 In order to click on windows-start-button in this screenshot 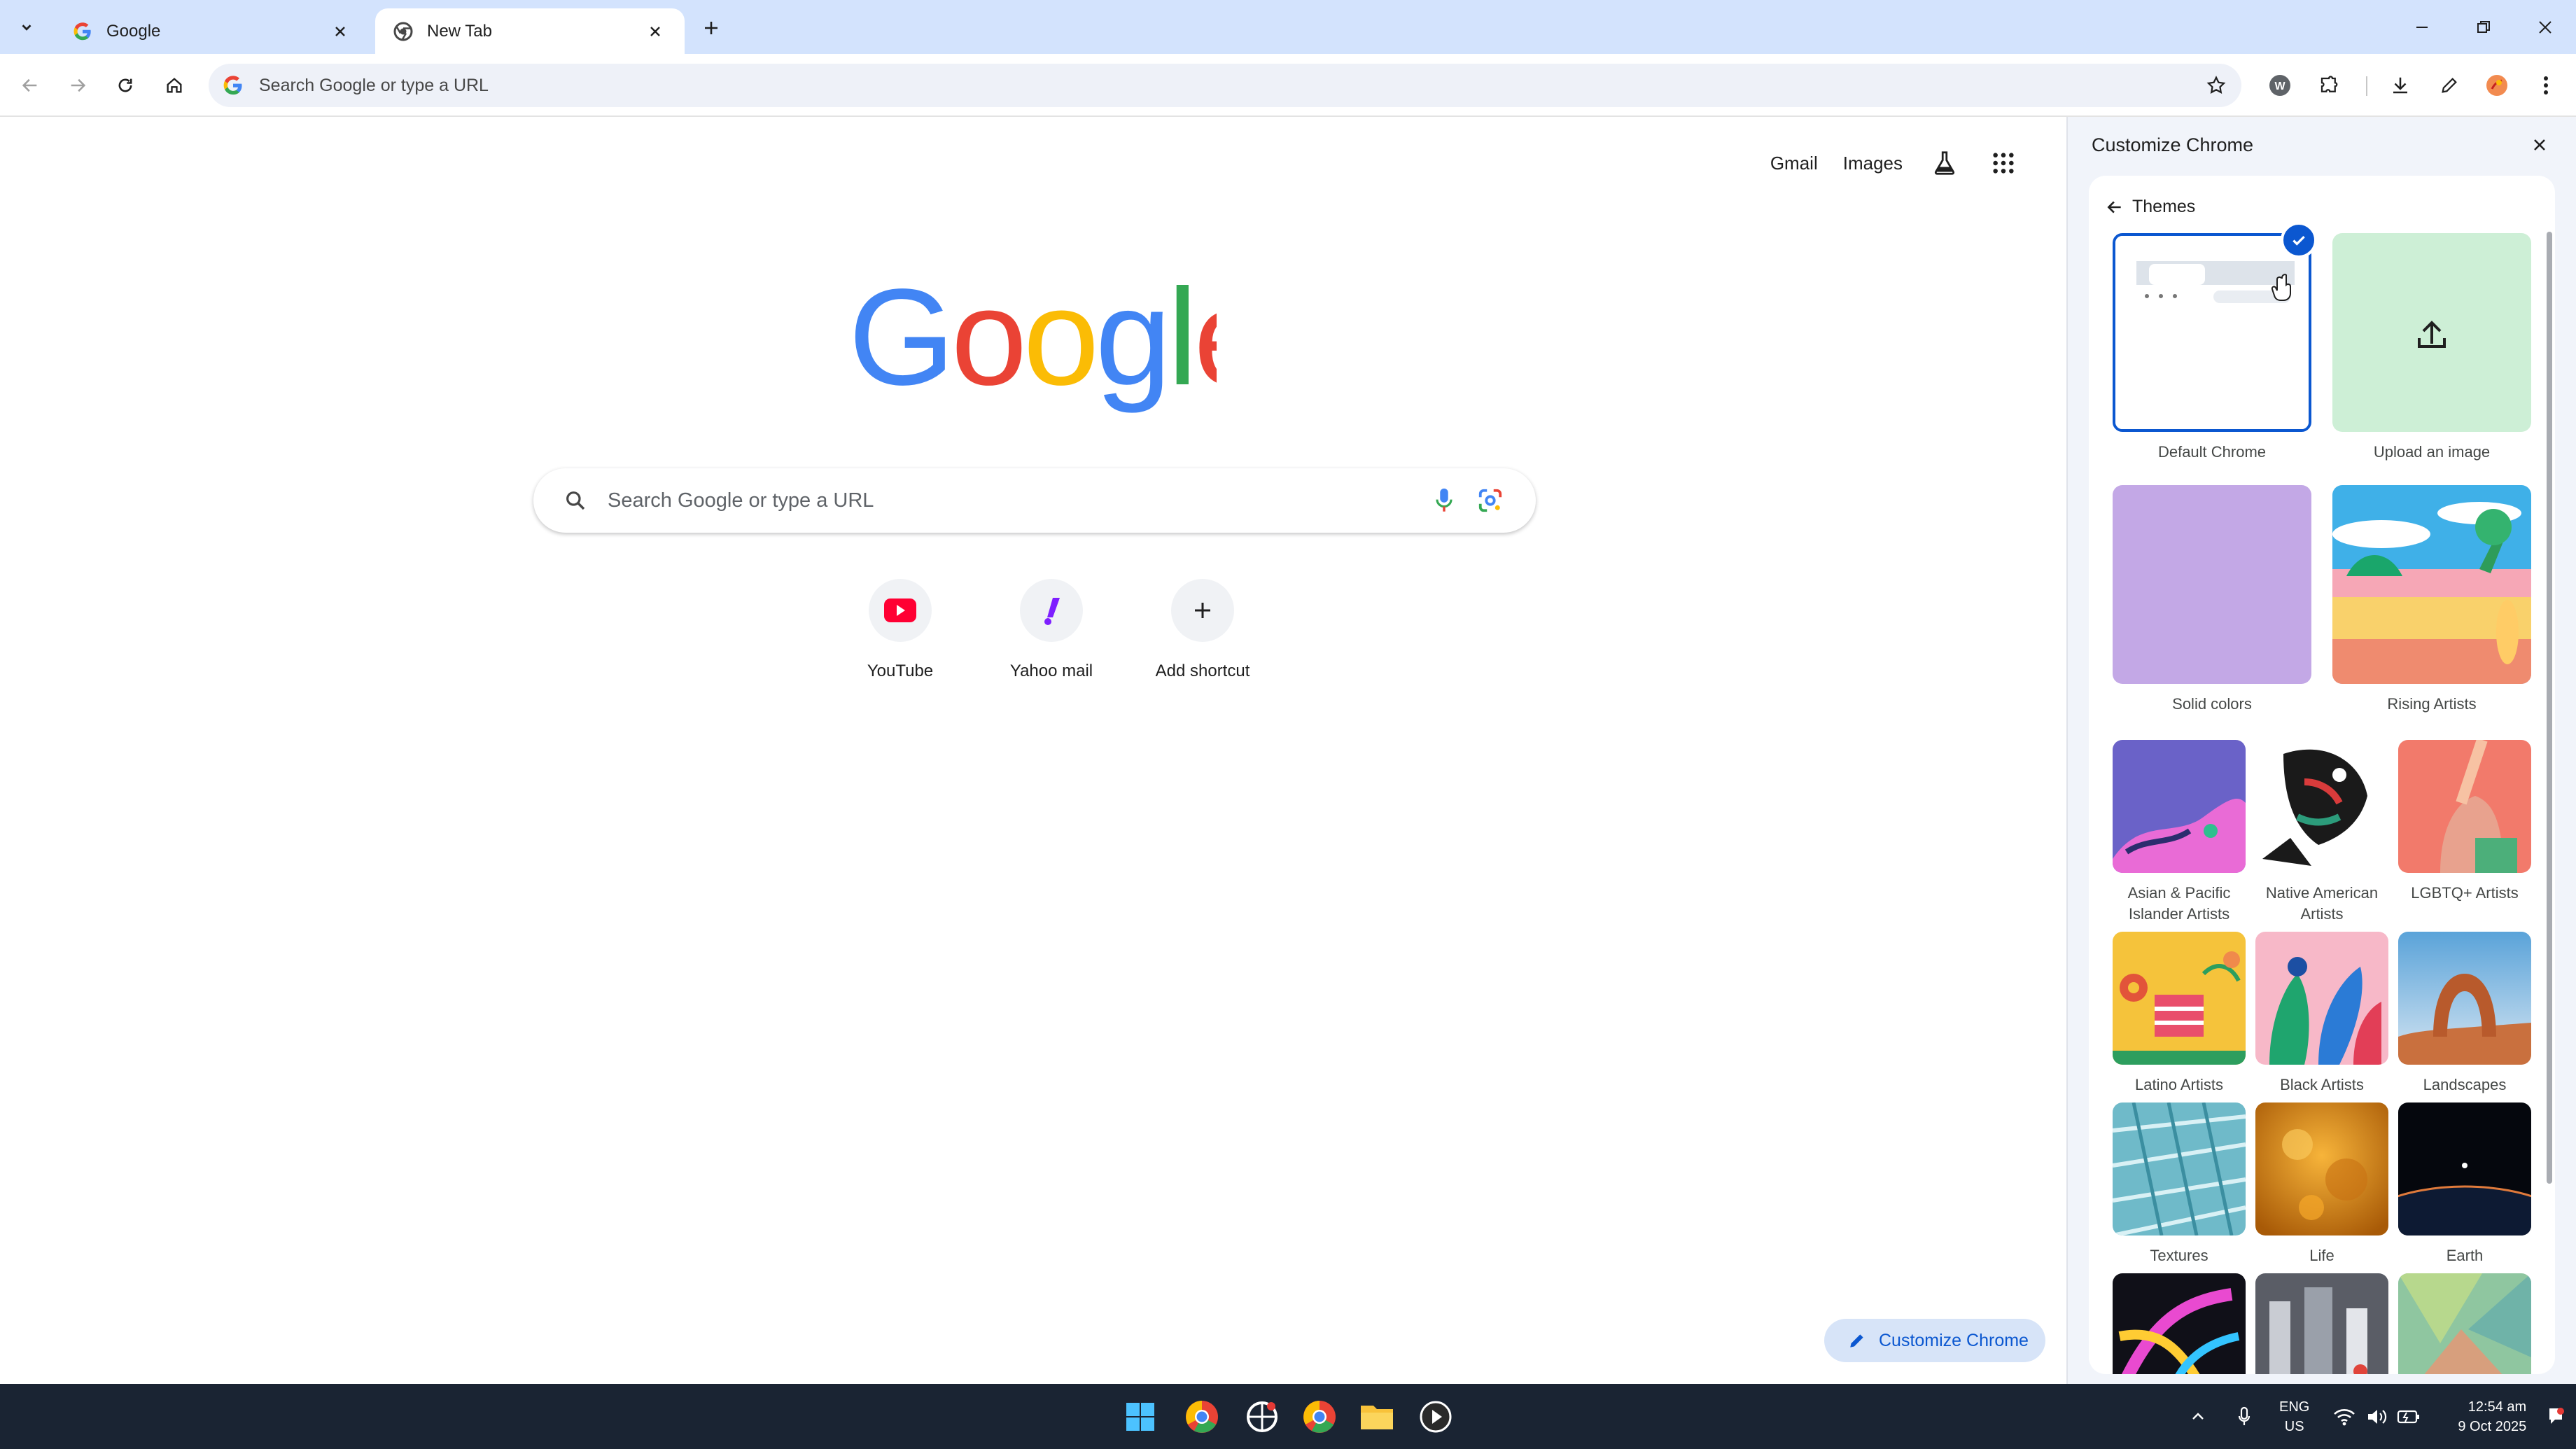, I will do `click(1140, 1417)`.